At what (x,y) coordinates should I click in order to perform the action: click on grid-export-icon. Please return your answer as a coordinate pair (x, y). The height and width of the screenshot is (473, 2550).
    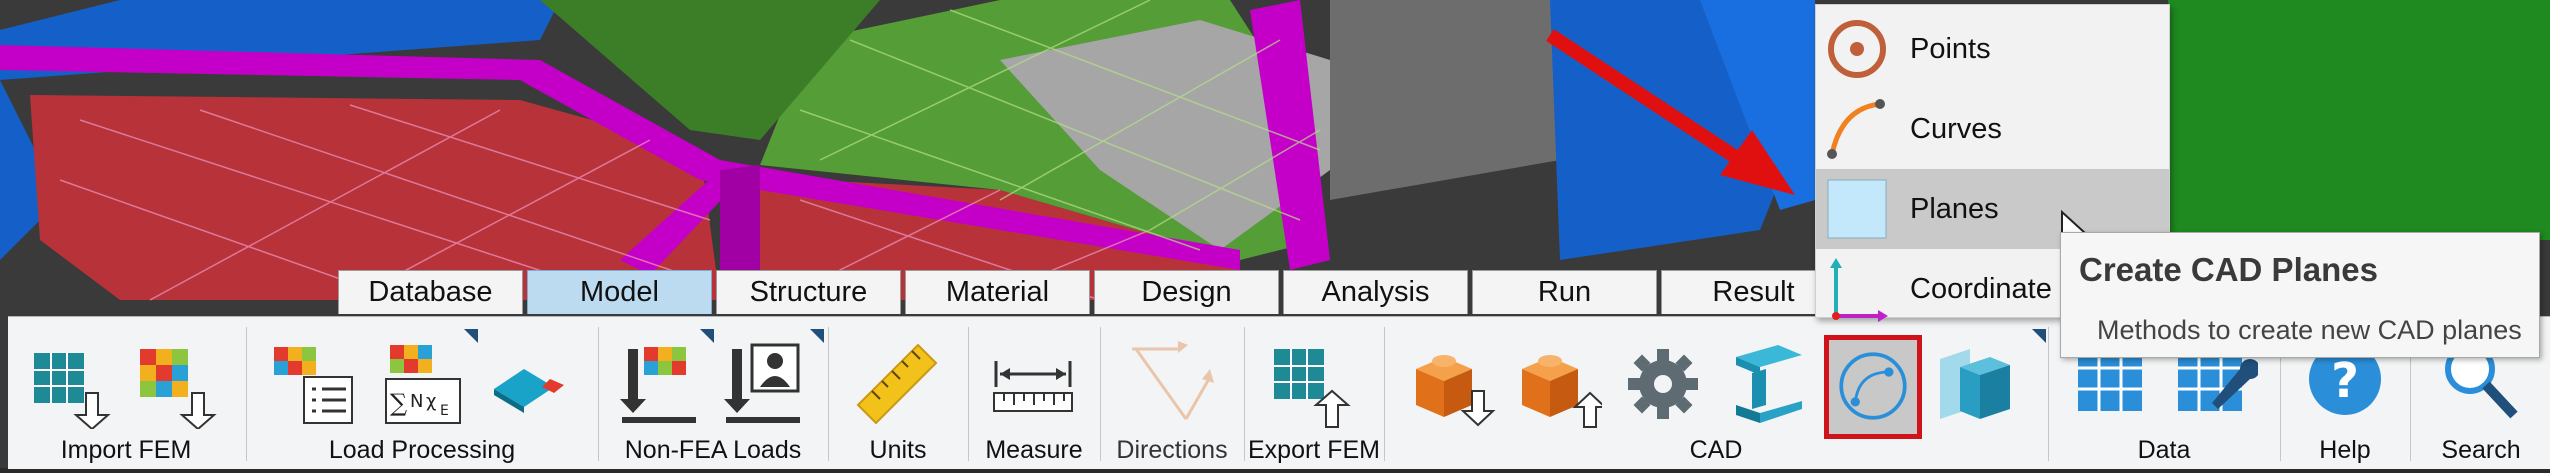
    Looking at the image, I should click on (1312, 388).